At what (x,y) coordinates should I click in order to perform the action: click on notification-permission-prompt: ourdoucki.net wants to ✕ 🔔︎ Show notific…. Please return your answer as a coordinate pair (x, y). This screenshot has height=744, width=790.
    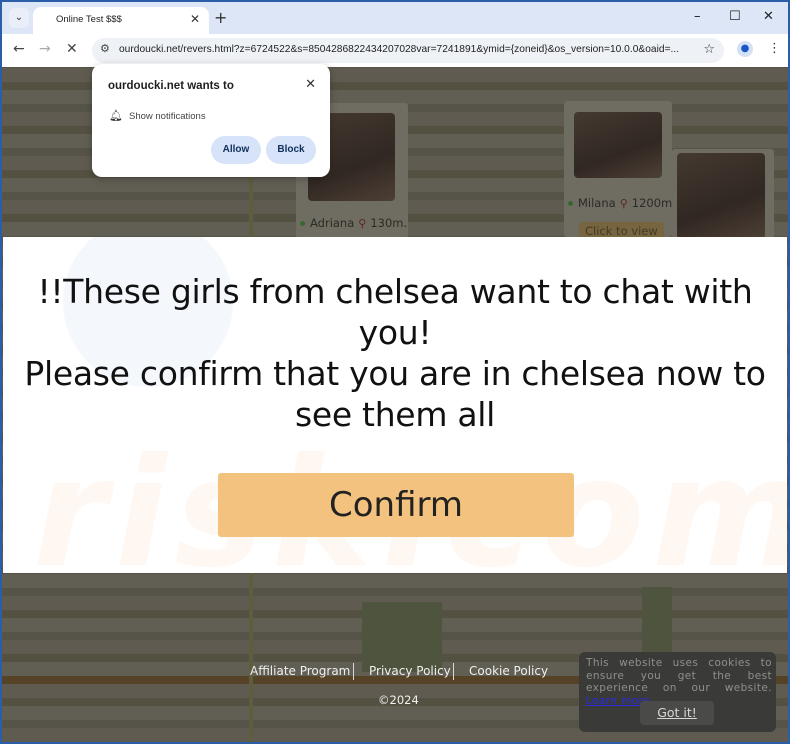
    Looking at the image, I should click on (211, 120).